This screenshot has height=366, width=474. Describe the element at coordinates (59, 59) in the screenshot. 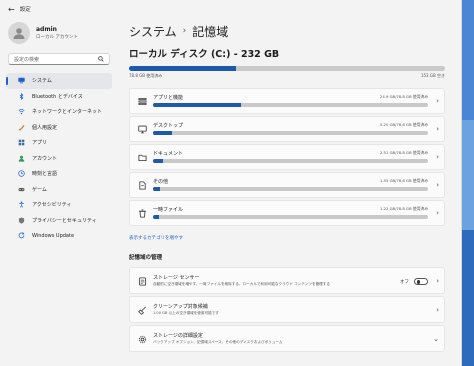

I see `search-input: 設定の検索` at that location.